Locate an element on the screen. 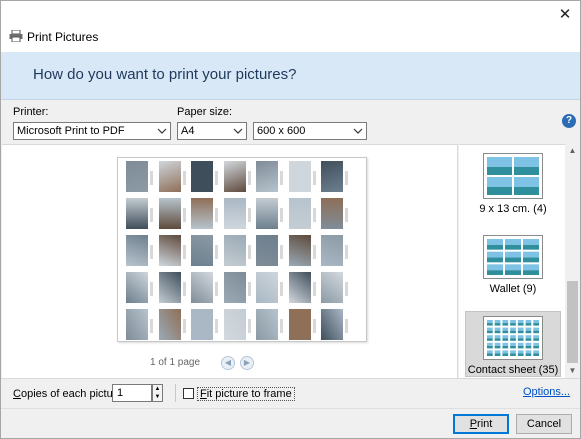 The height and width of the screenshot is (439, 581). spin-down-icon: ▼ is located at coordinates (157, 397).